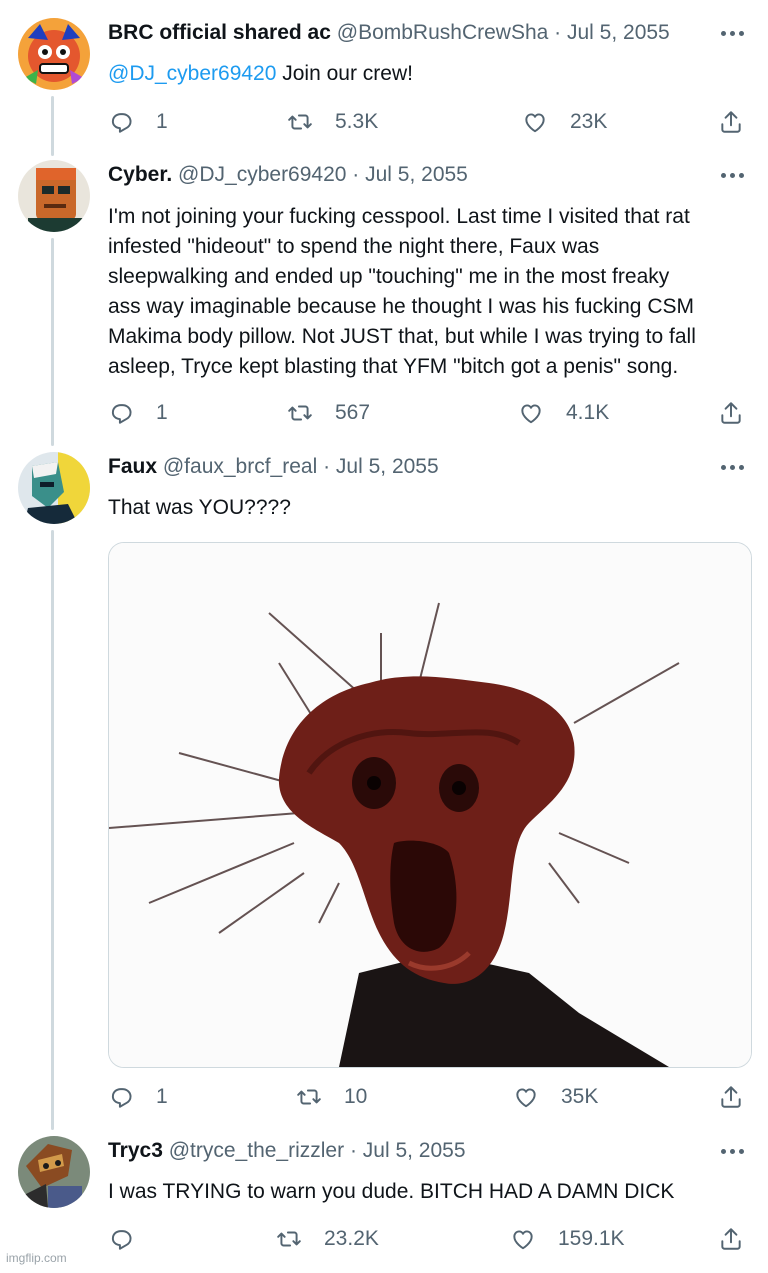 The width and height of the screenshot is (768, 1273). I want to click on tweet-body: That was YOU????, so click(199, 507).